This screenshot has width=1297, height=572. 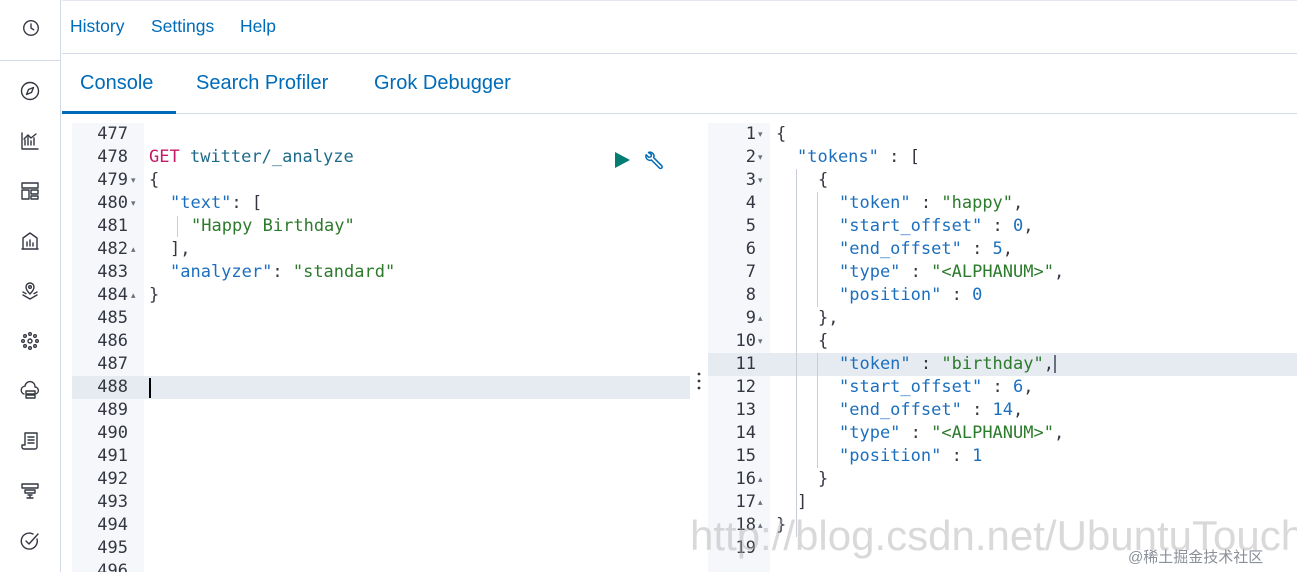 I want to click on line-number: 491, so click(x=112, y=456).